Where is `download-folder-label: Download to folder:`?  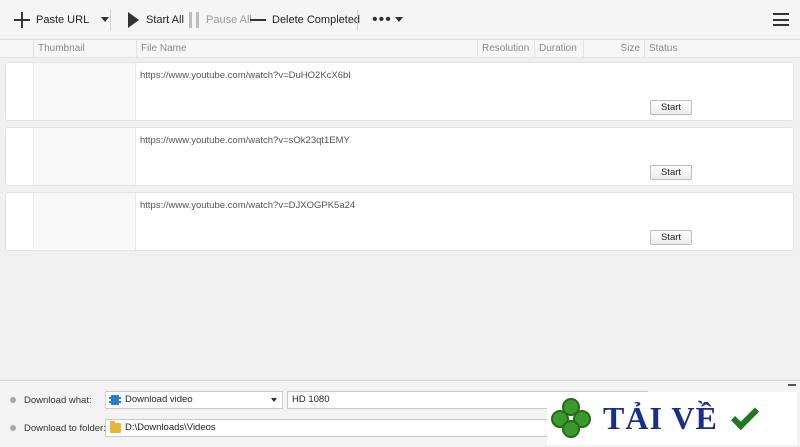
download-folder-label: Download to folder: is located at coordinates (65, 428).